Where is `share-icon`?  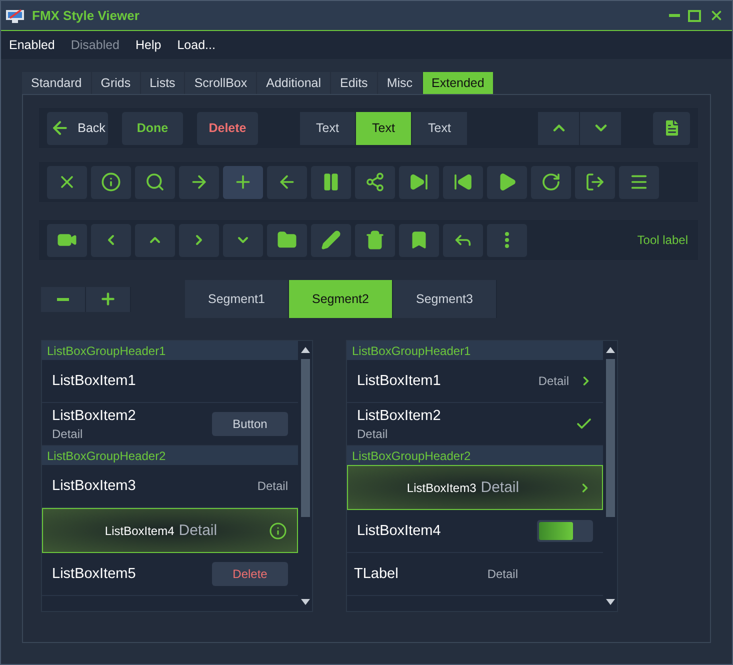
share-icon is located at coordinates (375, 182).